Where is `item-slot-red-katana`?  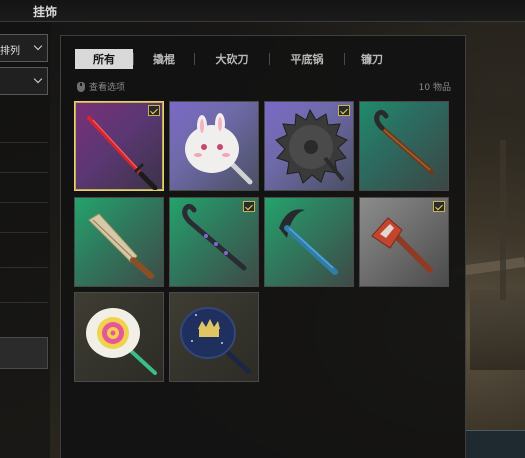
item-slot-red-katana is located at coordinates (119, 146).